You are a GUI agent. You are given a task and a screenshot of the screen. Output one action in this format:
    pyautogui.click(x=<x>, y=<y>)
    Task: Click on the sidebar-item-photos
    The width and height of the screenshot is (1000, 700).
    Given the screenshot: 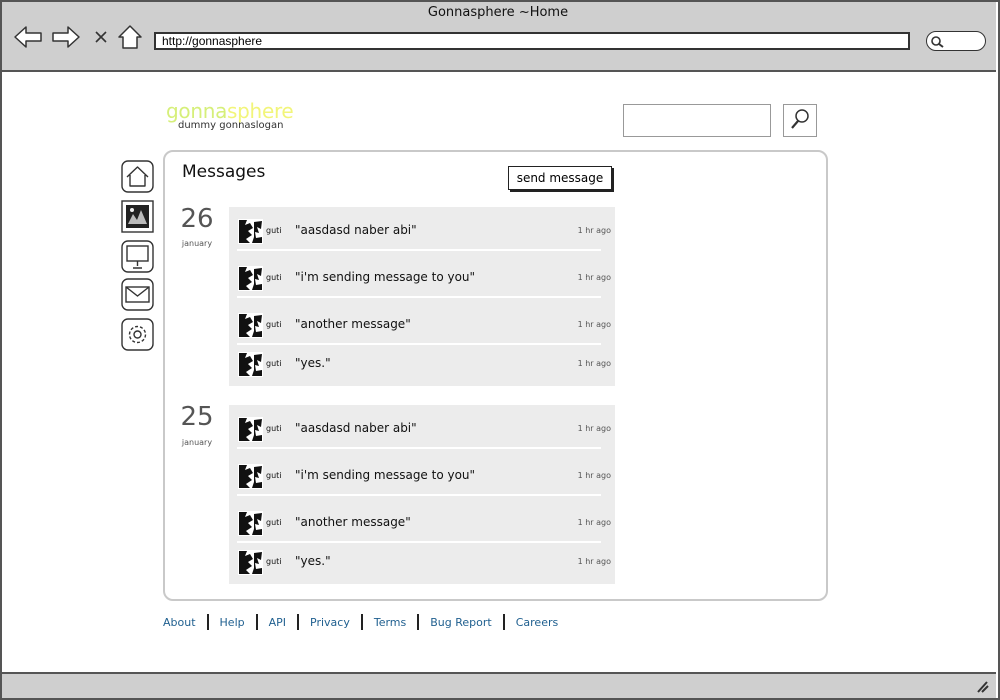 What is the action you would take?
    pyautogui.click(x=137, y=218)
    